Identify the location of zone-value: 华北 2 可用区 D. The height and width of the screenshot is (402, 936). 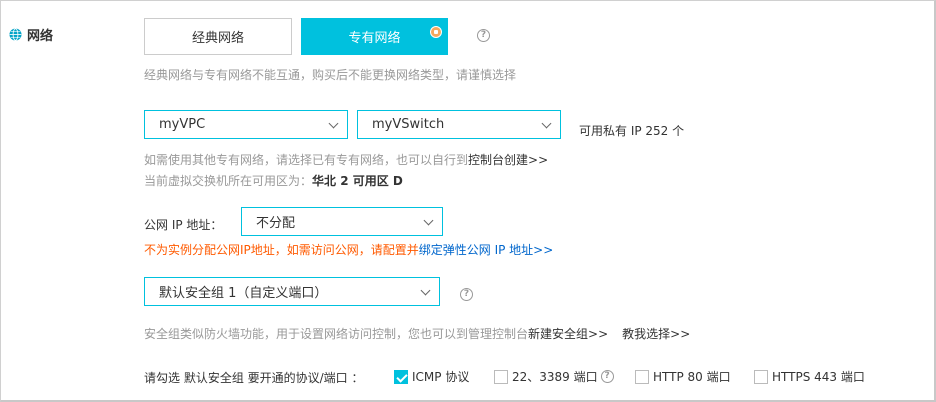
(357, 181).